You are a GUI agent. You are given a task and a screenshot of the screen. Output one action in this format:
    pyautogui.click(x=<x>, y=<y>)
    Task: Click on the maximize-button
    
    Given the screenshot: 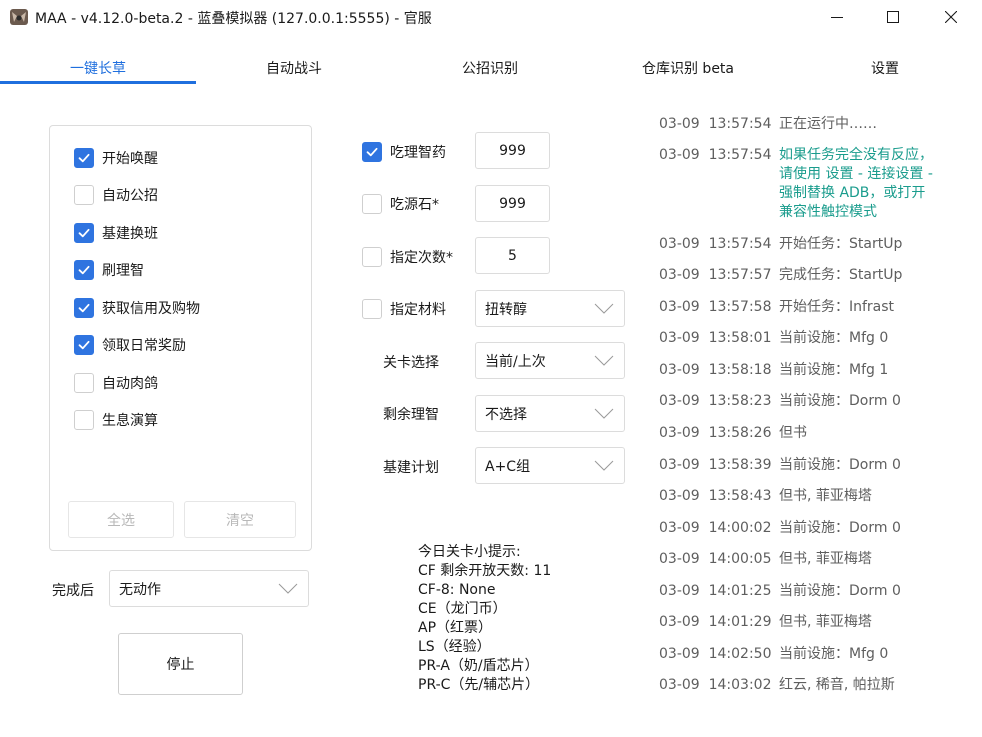 What is the action you would take?
    pyautogui.click(x=893, y=17)
    